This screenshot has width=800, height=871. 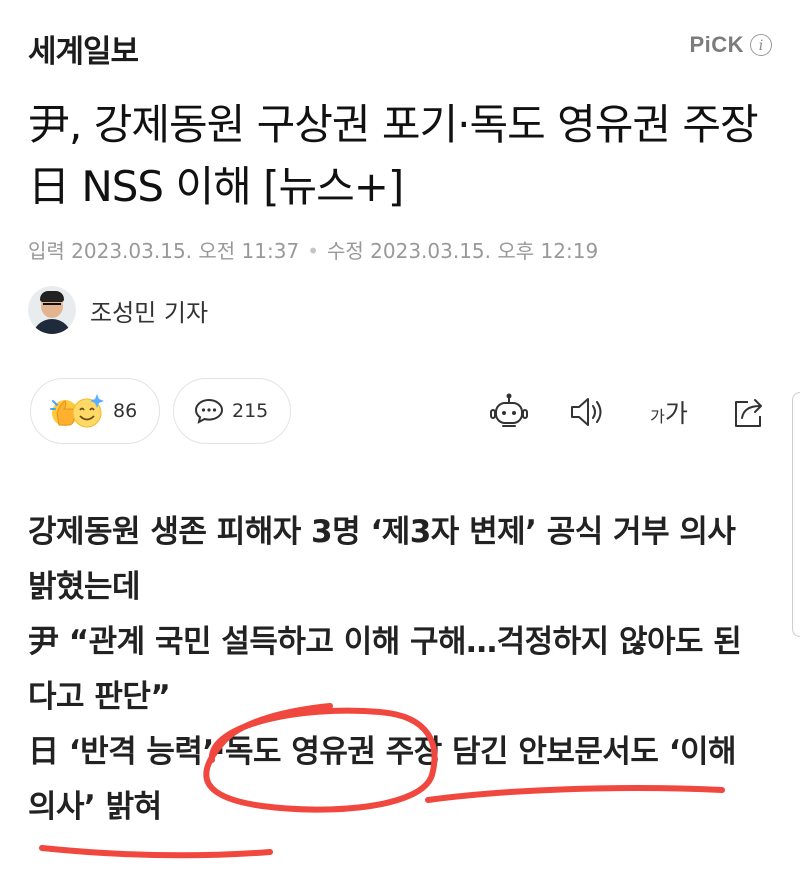 I want to click on article-headline: 尹, 강제동원 구상권 포기·독도 영유권 주장 日 NSS 이해 [뉴스+], so click(x=393, y=155).